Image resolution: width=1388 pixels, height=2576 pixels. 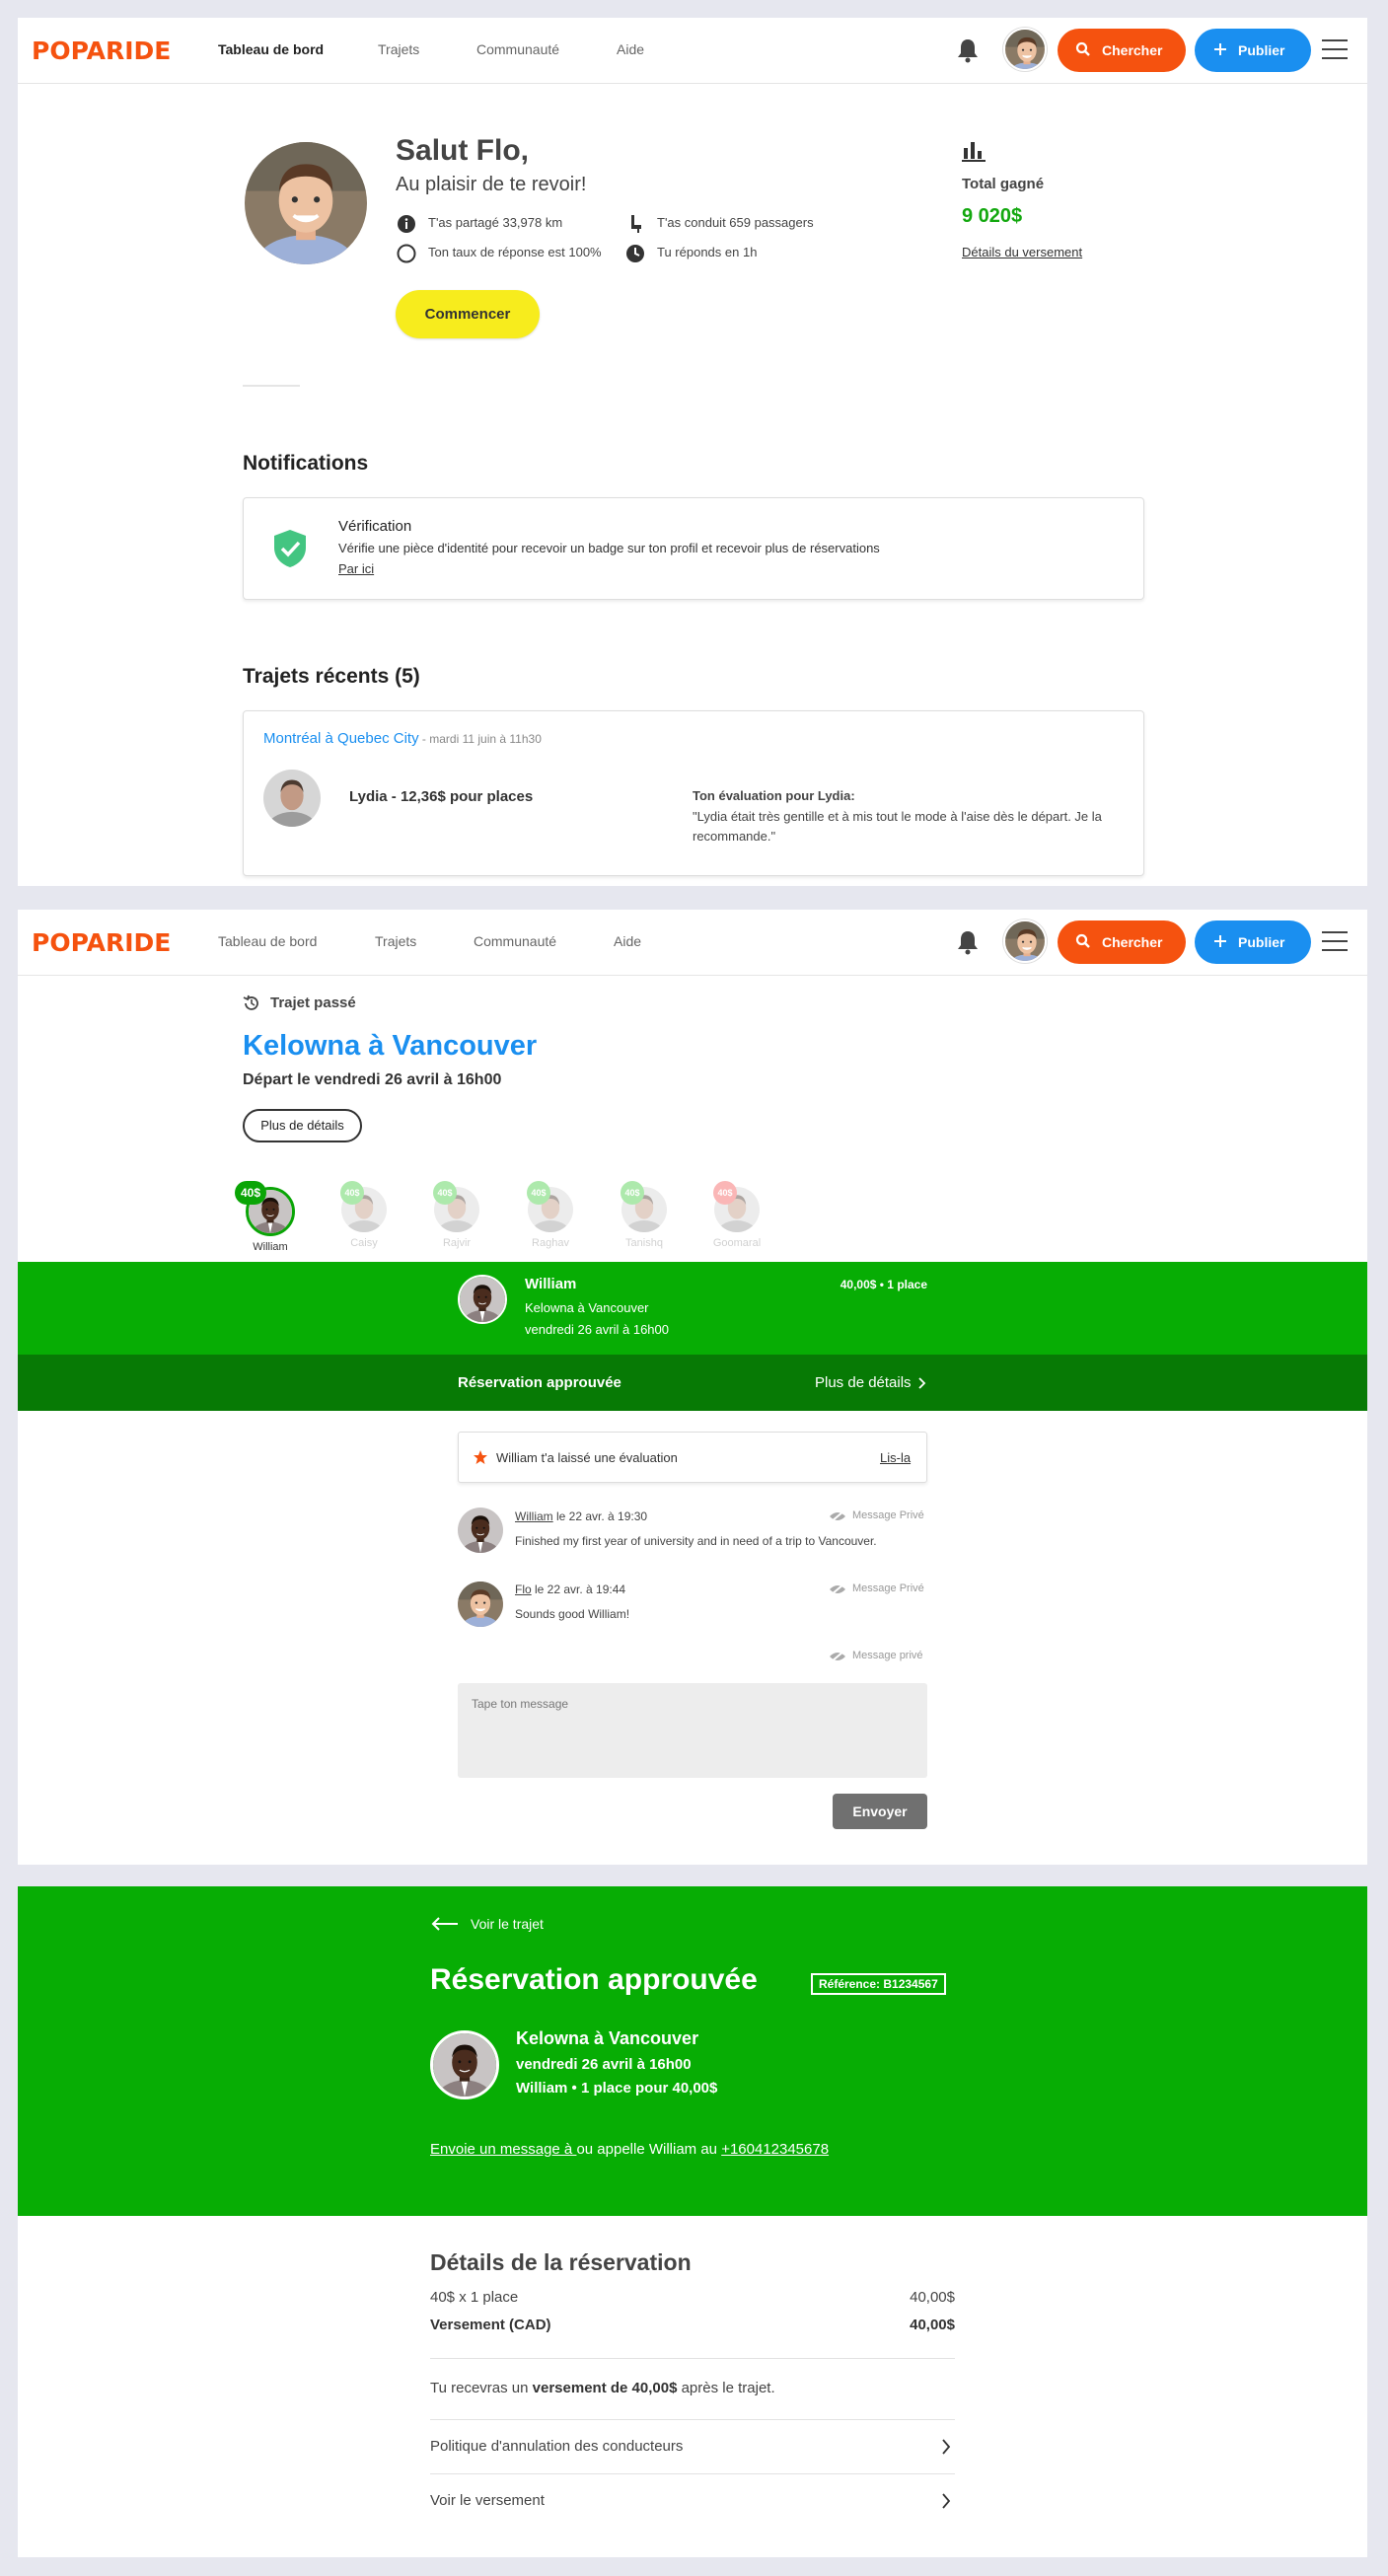 I want to click on start-button: Commencer, so click(x=468, y=314).